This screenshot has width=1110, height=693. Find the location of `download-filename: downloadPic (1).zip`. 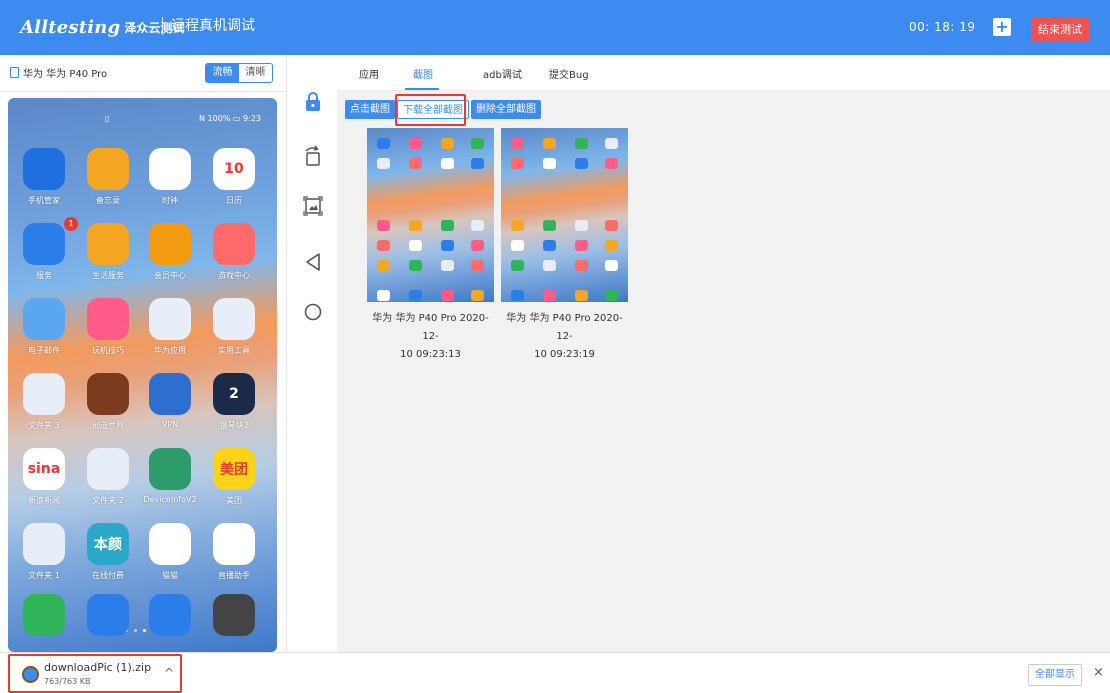

download-filename: downloadPic (1).zip is located at coordinates (98, 667).